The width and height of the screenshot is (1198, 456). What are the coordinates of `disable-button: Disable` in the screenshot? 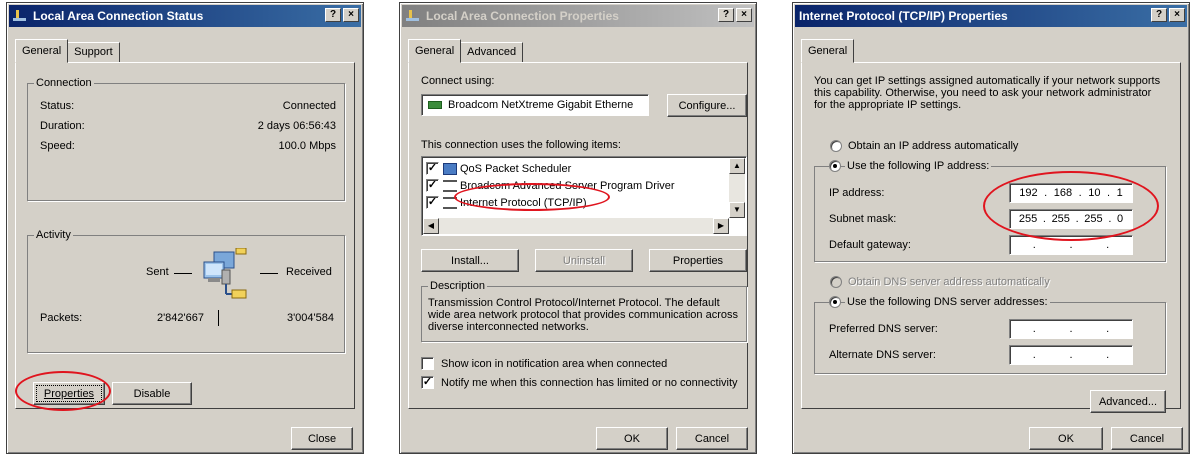 It's located at (152, 393).